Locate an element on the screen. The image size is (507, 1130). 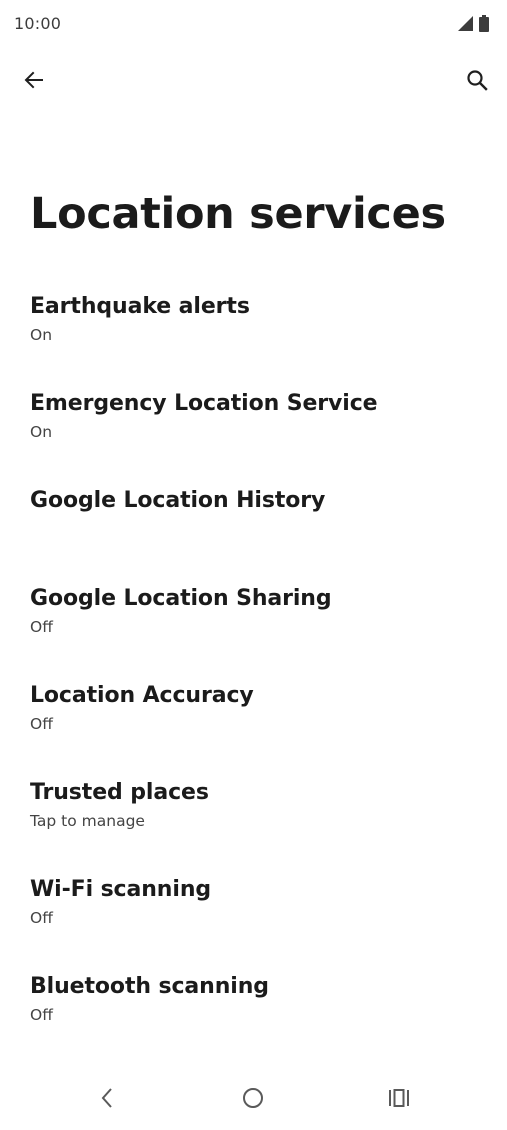
setting-summary: Tap to manage is located at coordinates (87, 820).